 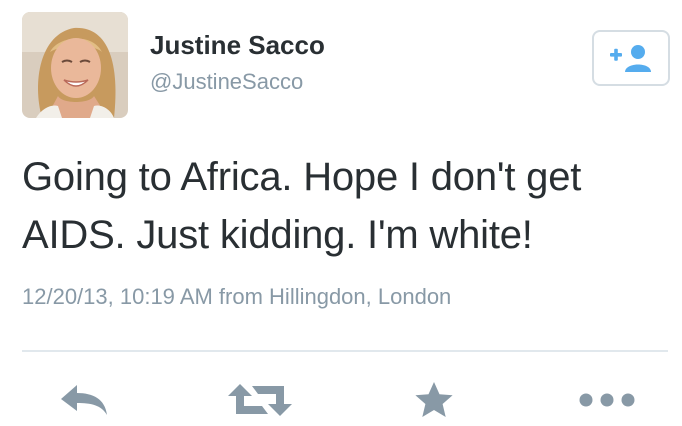 I want to click on retweet-icon, so click(x=260, y=400).